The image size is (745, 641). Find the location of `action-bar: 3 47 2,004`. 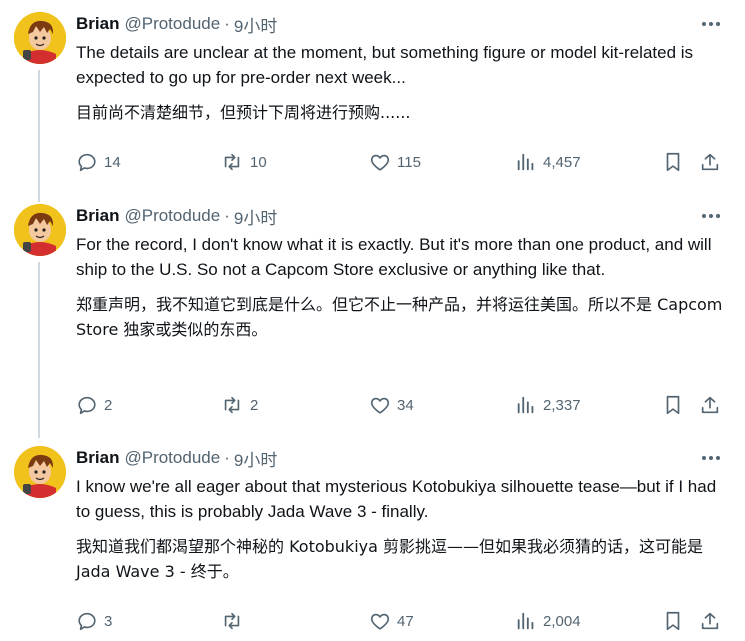

action-bar: 3 47 2,004 is located at coordinates (372, 621).